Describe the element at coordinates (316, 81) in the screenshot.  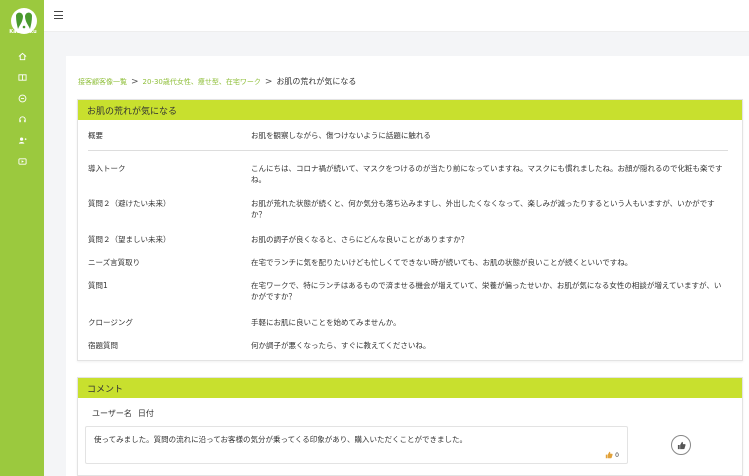
I see `breadcrumb-current: お肌の荒れが気になる` at that location.